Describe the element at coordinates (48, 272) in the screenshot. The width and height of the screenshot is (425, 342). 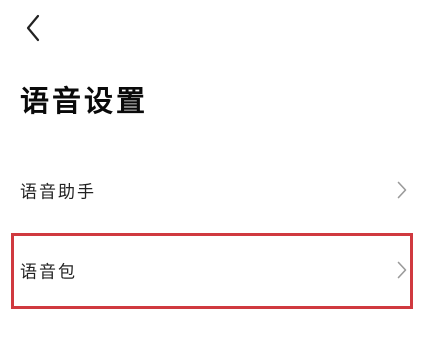
I see `settings-row-label: 语音包` at that location.